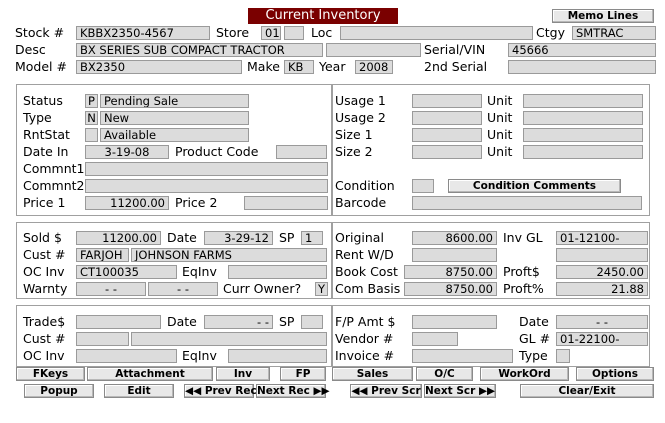 Image resolution: width=665 pixels, height=423 pixels. What do you see at coordinates (150, 374) in the screenshot?
I see `attachment-button: Attachment` at bounding box center [150, 374].